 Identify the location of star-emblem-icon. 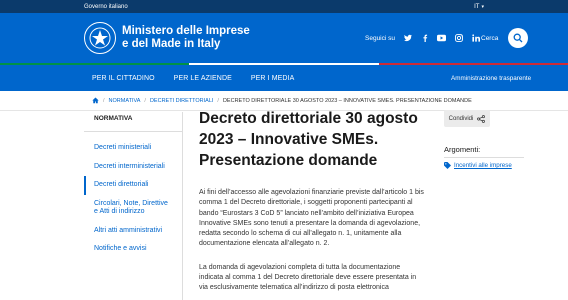
(100, 38).